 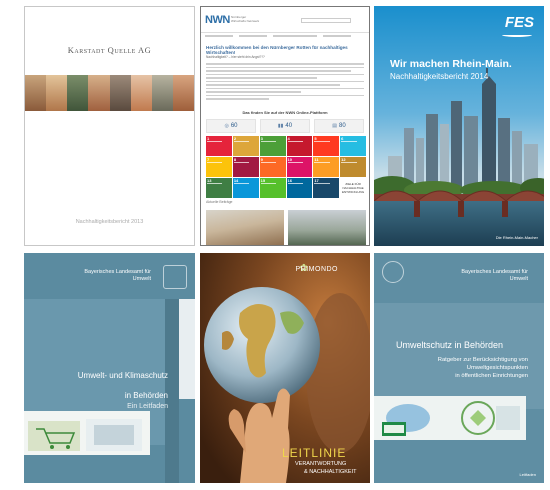 I want to click on sdg-tile: 4, so click(x=299, y=146).